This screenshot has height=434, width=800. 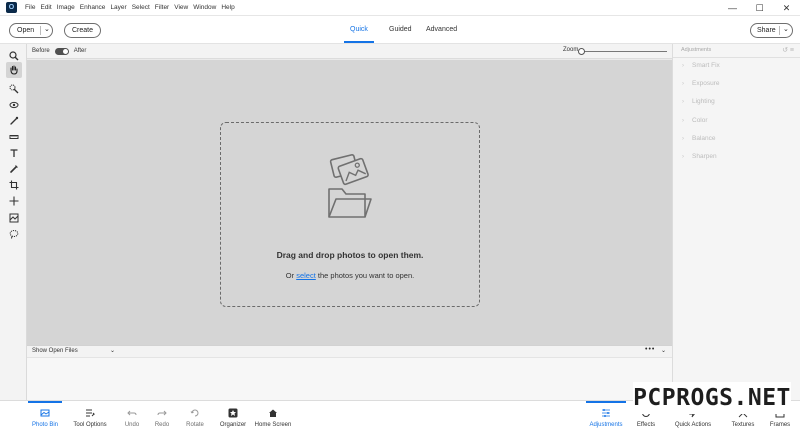 I want to click on photo-bin-area, so click(x=349, y=379).